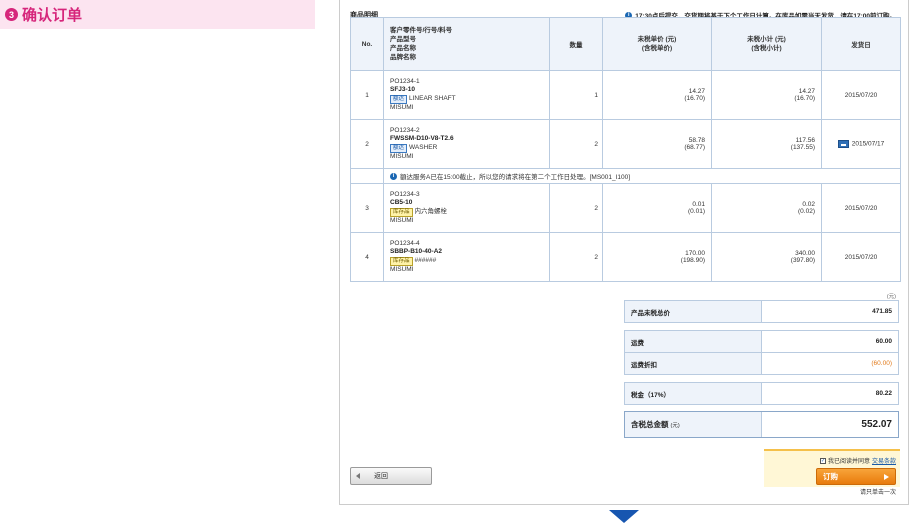 This screenshot has height=524, width=909. What do you see at coordinates (848, 462) in the screenshot?
I see `agree-text: 我已阅读并同意` at bounding box center [848, 462].